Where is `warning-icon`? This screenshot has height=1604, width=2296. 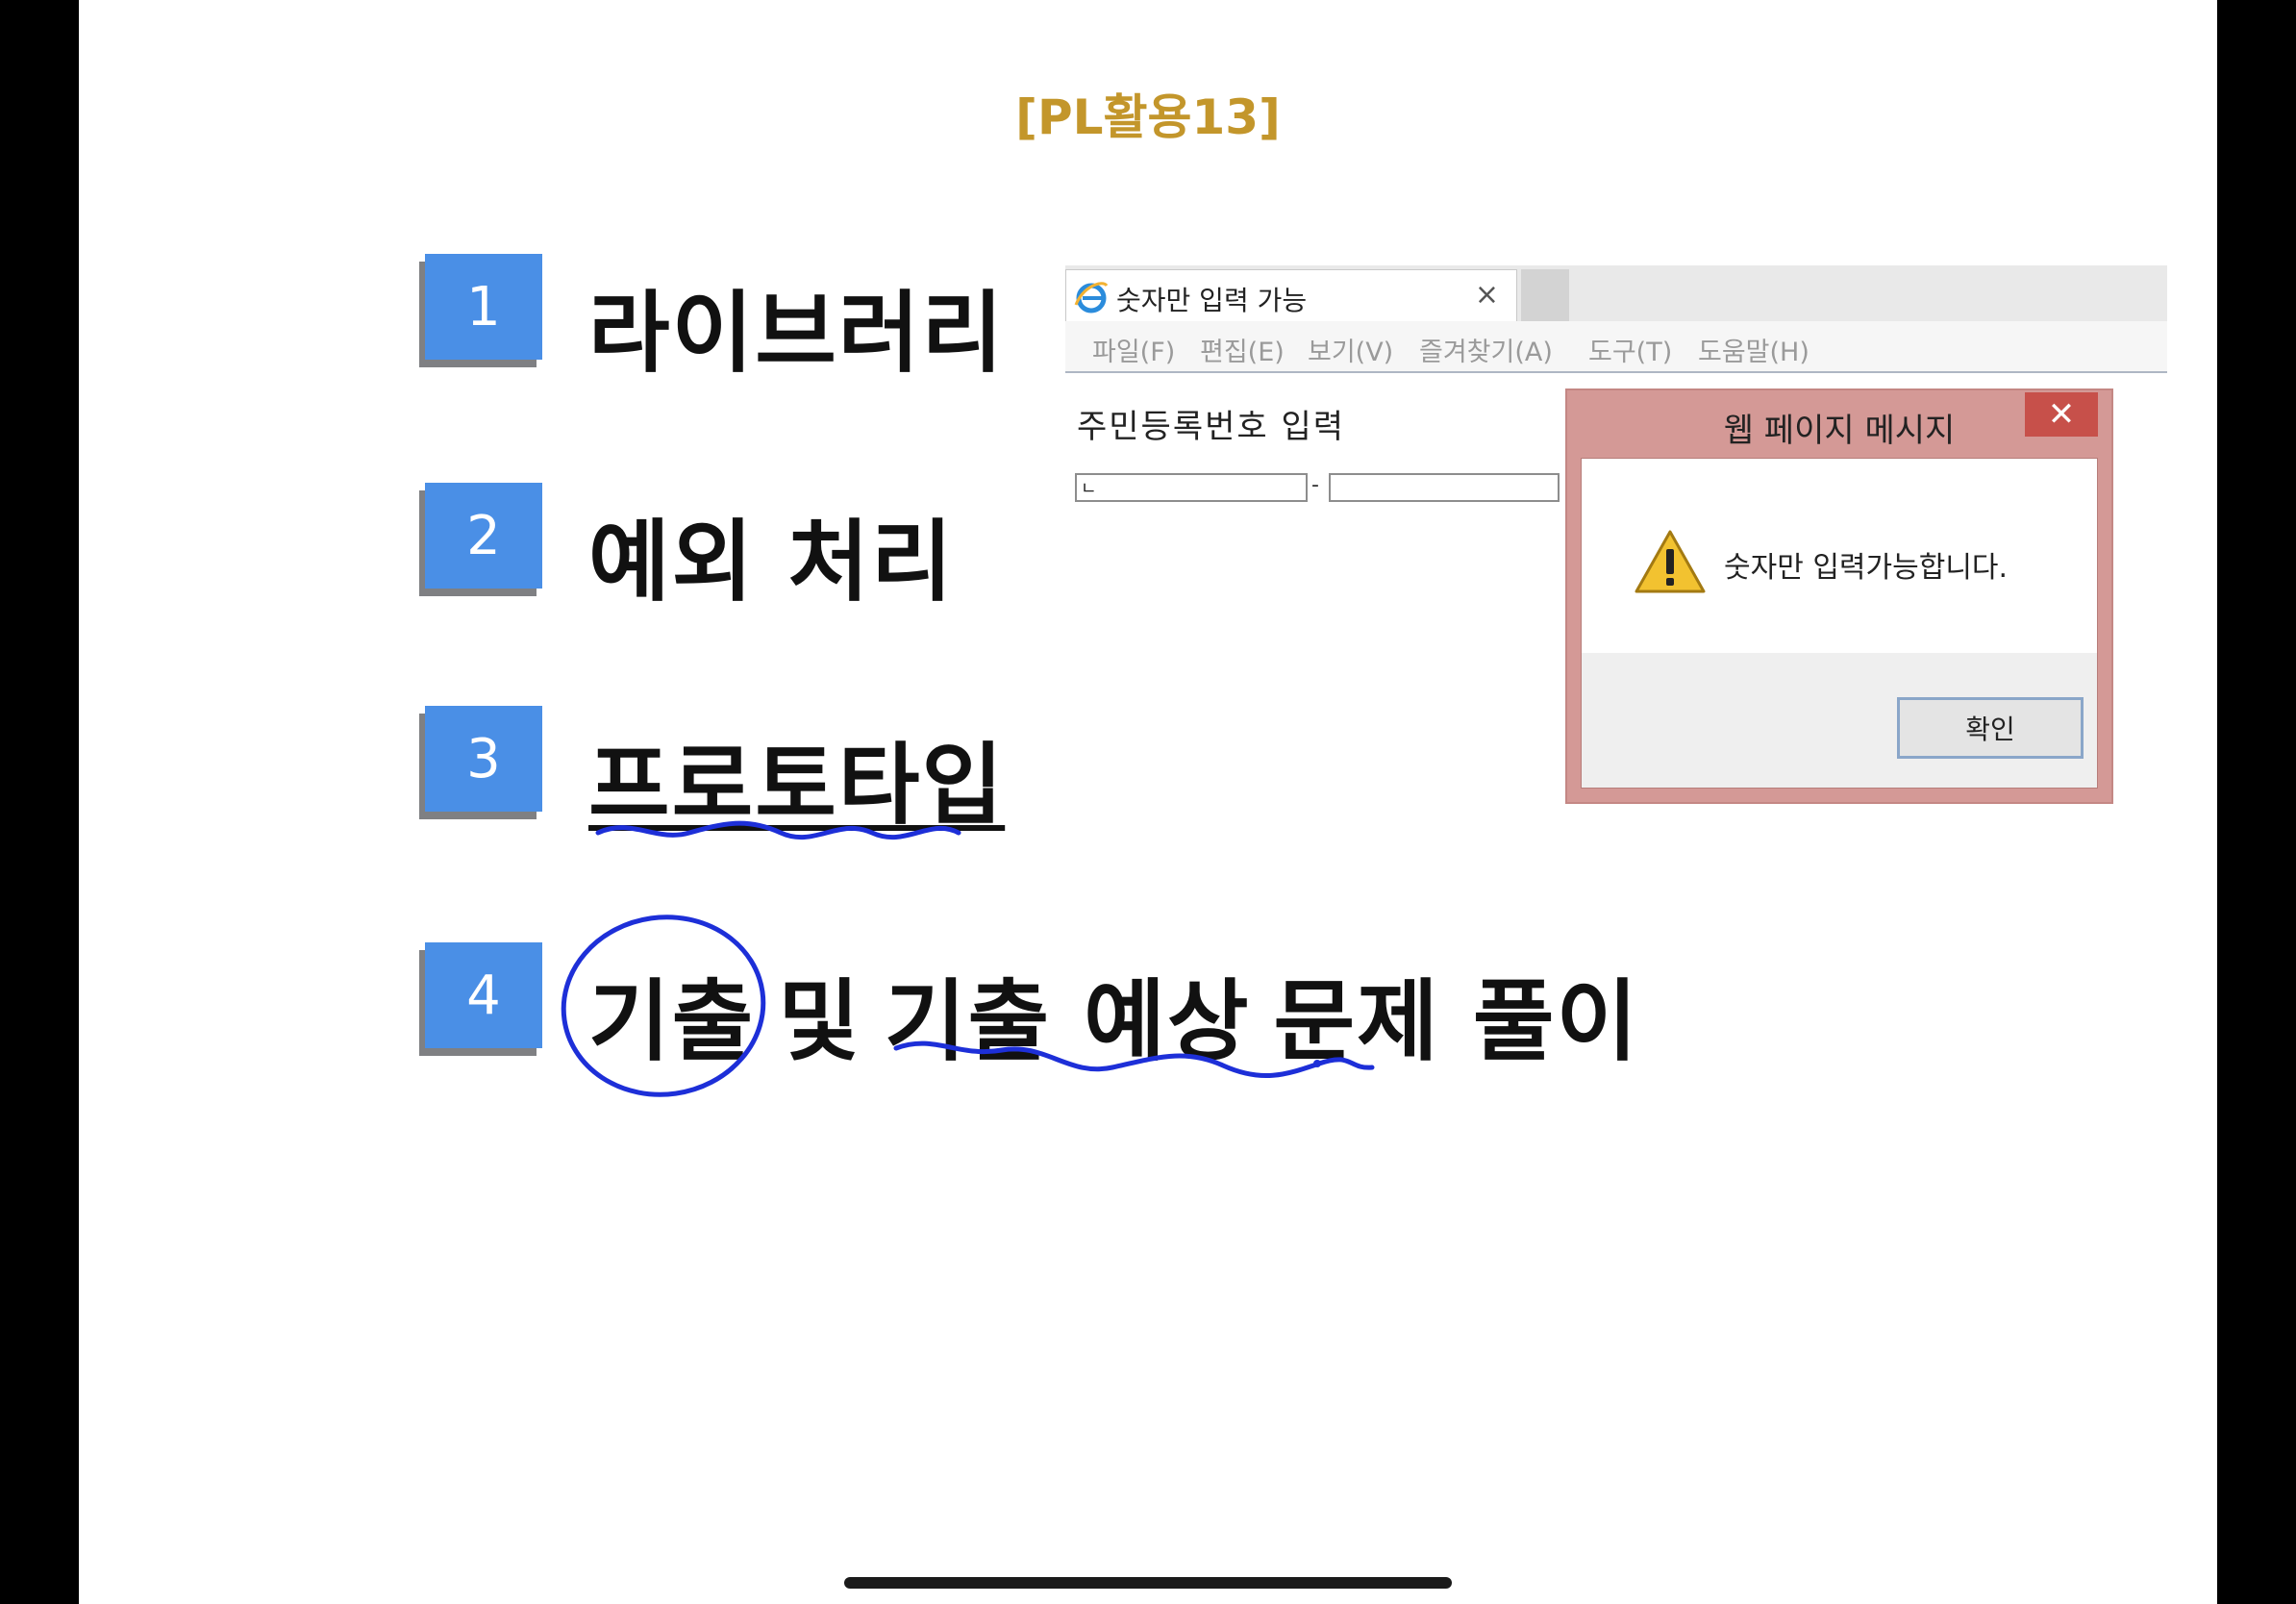 warning-icon is located at coordinates (1670, 561).